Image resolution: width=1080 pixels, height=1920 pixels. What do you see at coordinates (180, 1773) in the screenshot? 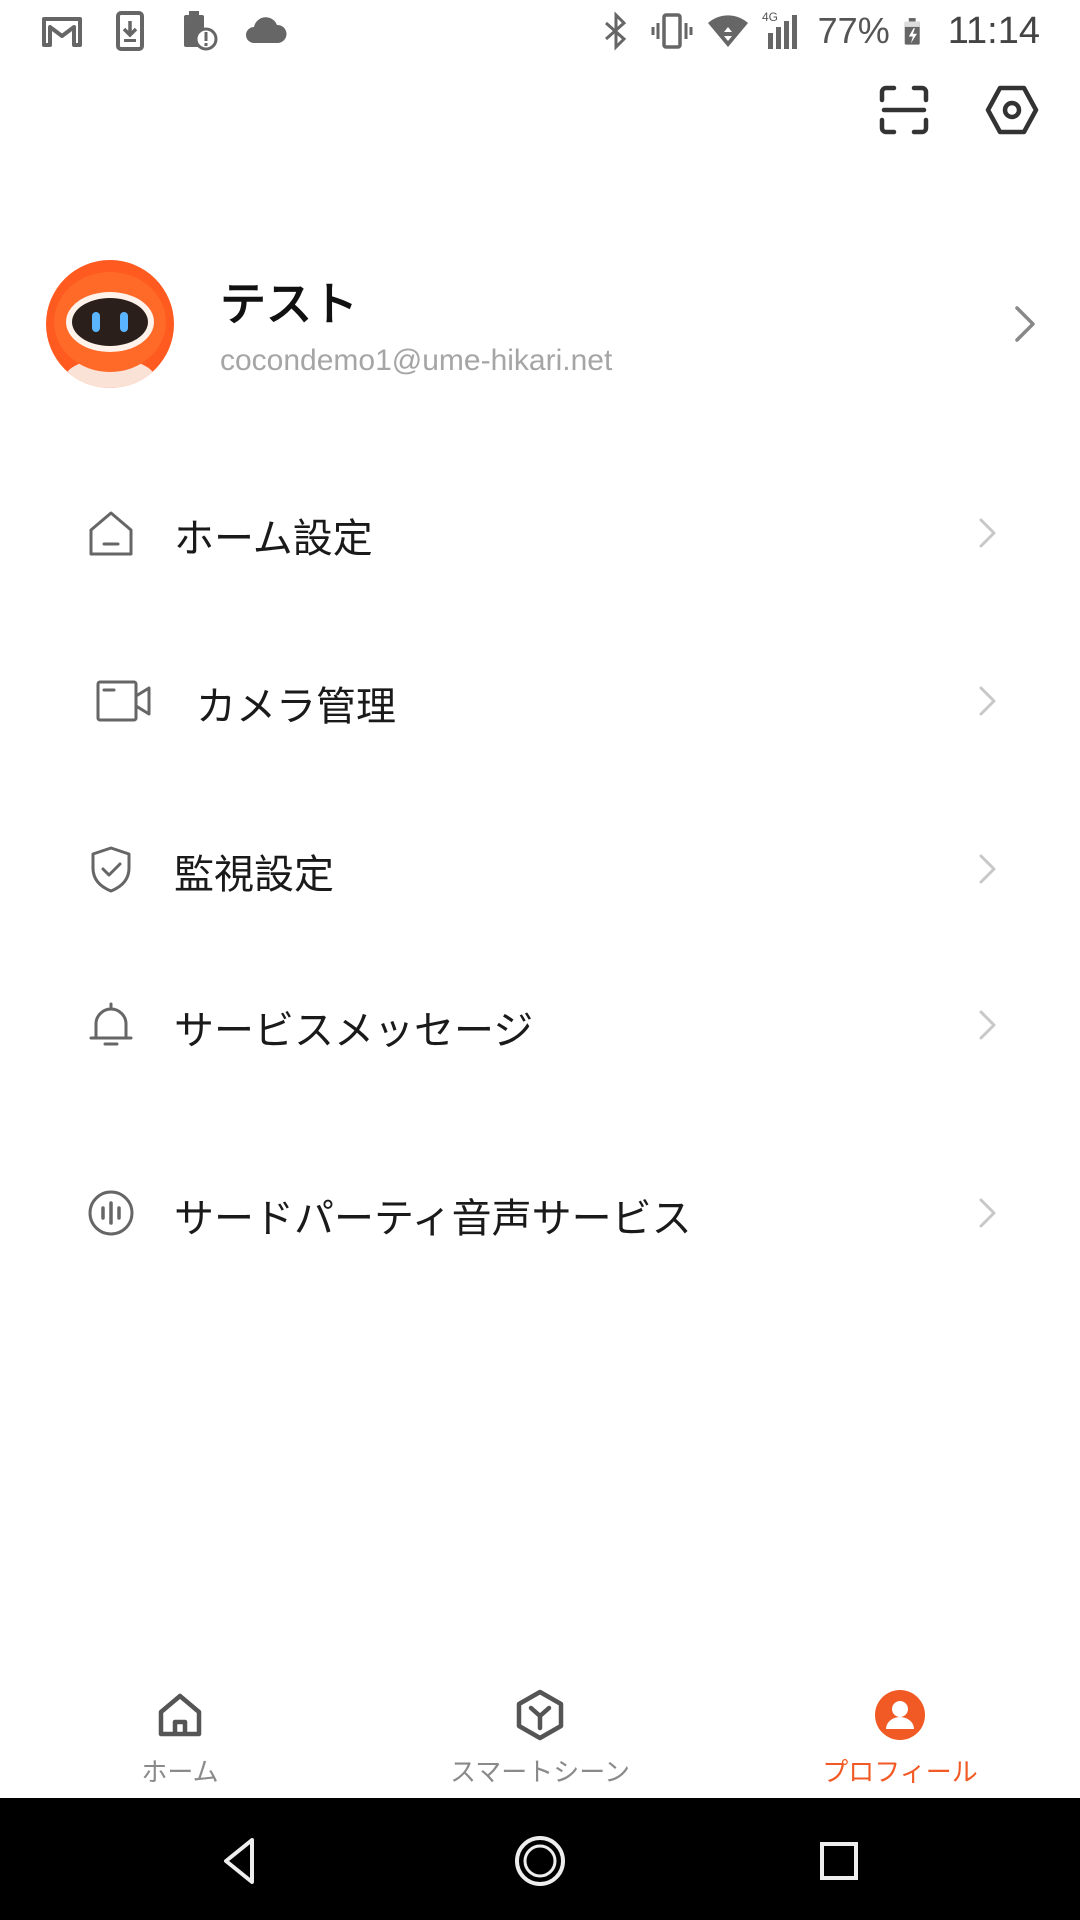
I see `tab-label: ホーム` at bounding box center [180, 1773].